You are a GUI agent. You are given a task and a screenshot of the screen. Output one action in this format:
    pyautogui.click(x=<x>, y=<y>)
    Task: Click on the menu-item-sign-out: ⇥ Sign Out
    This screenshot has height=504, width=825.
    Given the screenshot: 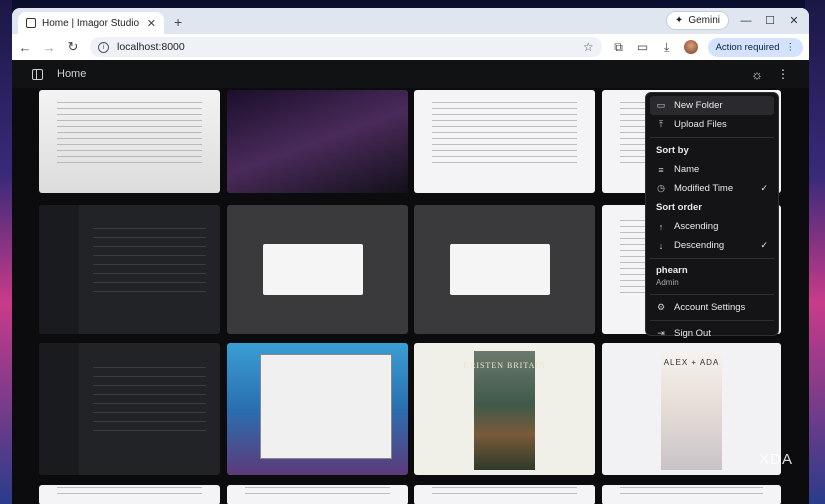 What is the action you would take?
    pyautogui.click(x=712, y=333)
    